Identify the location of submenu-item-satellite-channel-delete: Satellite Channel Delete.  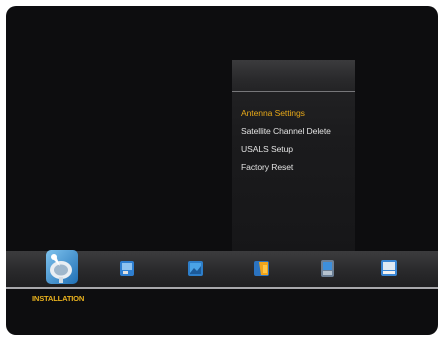
(286, 131).